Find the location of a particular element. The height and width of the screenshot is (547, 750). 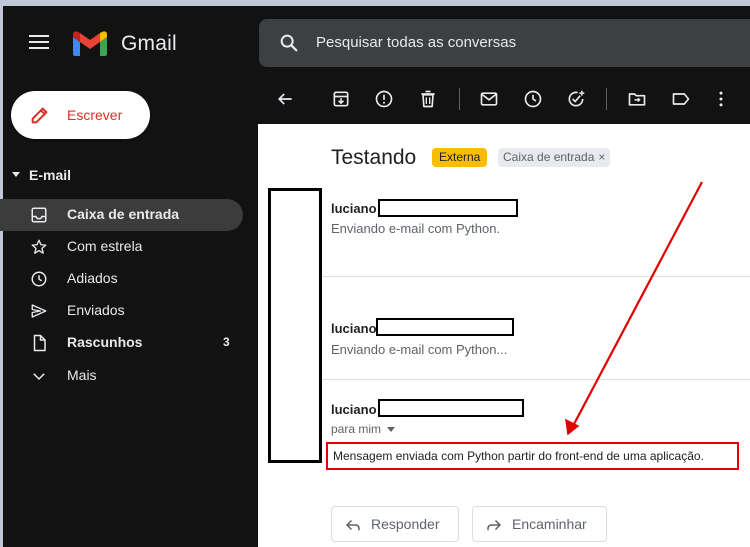

move-to-icon is located at coordinates (637, 99).